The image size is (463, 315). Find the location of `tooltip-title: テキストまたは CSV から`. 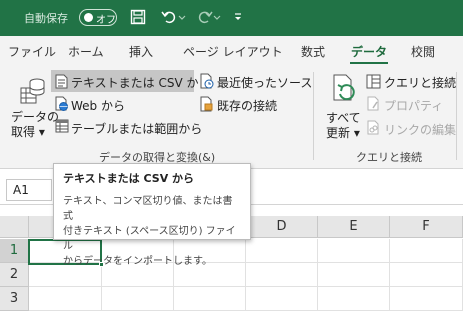

tooltip-title: テキストまたは CSV から is located at coordinates (129, 178).